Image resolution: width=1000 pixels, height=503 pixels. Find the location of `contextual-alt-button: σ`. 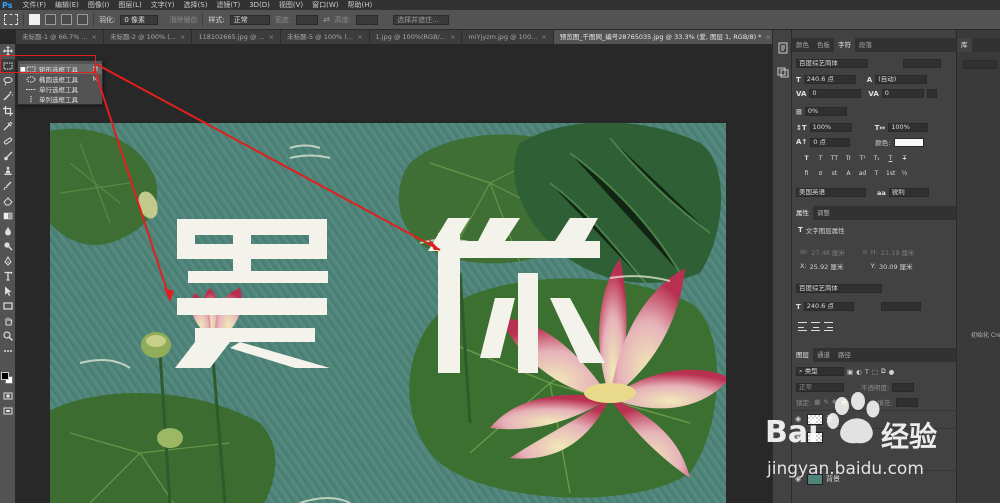

contextual-alt-button: σ is located at coordinates (820, 173).